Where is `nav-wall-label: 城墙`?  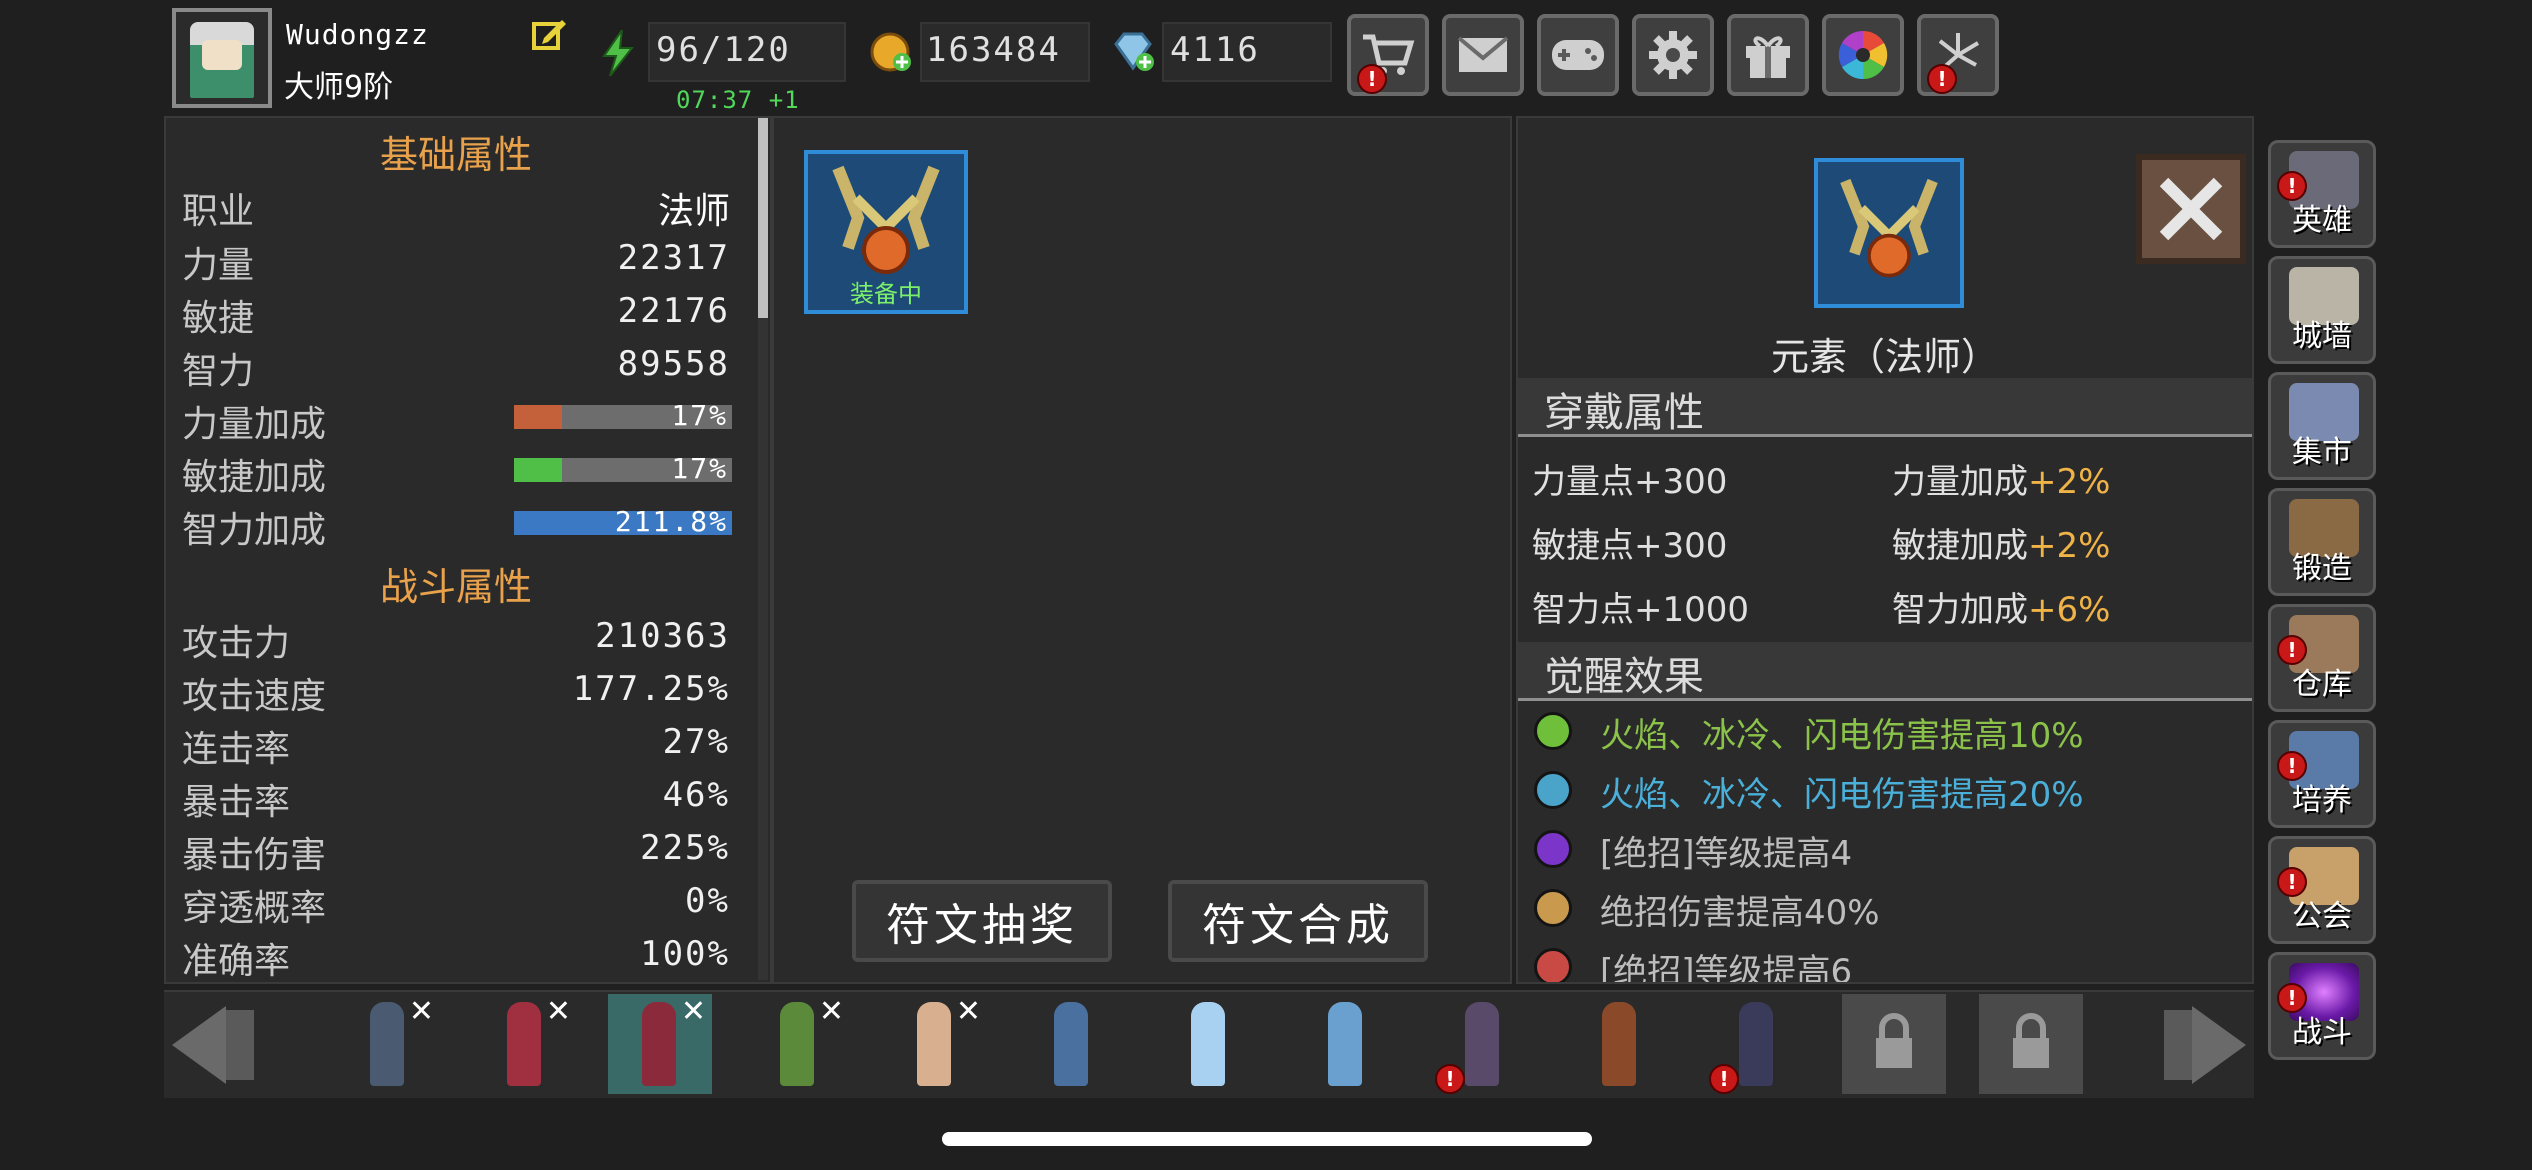
nav-wall-label: 城墙 is located at coordinates (2322, 336).